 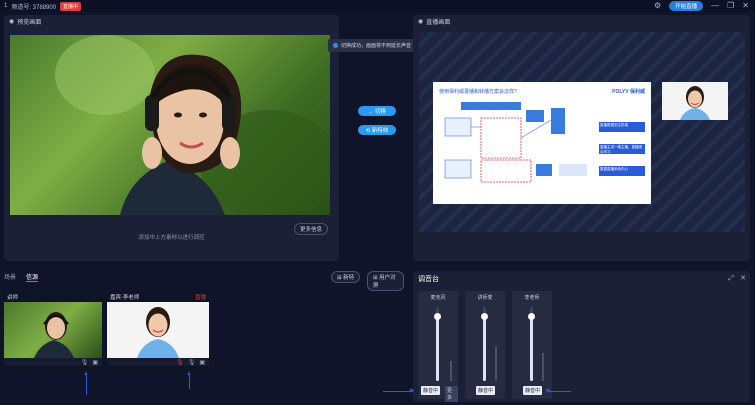 I want to click on slide-title: 使用保利威录播和转播方案会这样?, so click(x=478, y=92).